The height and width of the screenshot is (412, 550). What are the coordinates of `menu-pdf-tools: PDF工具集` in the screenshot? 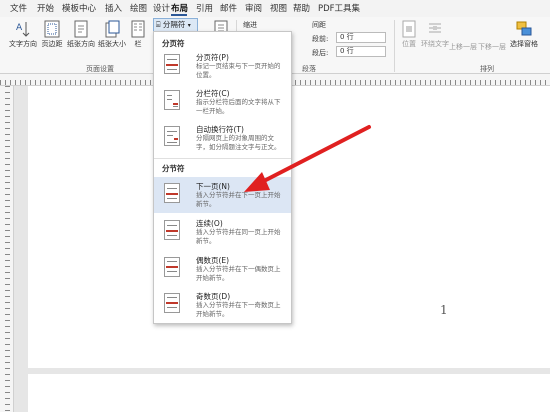 It's located at (339, 8).